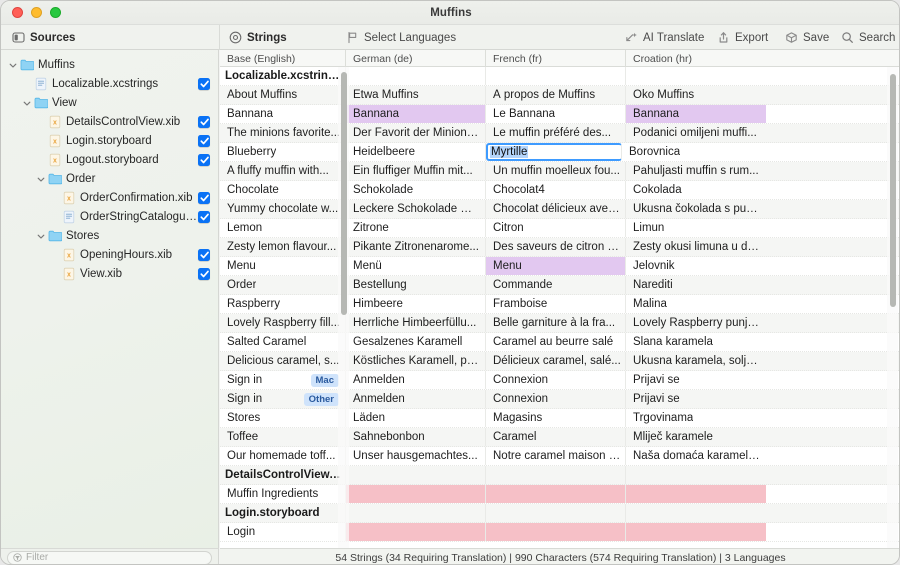  What do you see at coordinates (344, 193) in the screenshot?
I see `base-column-scrollbar` at bounding box center [344, 193].